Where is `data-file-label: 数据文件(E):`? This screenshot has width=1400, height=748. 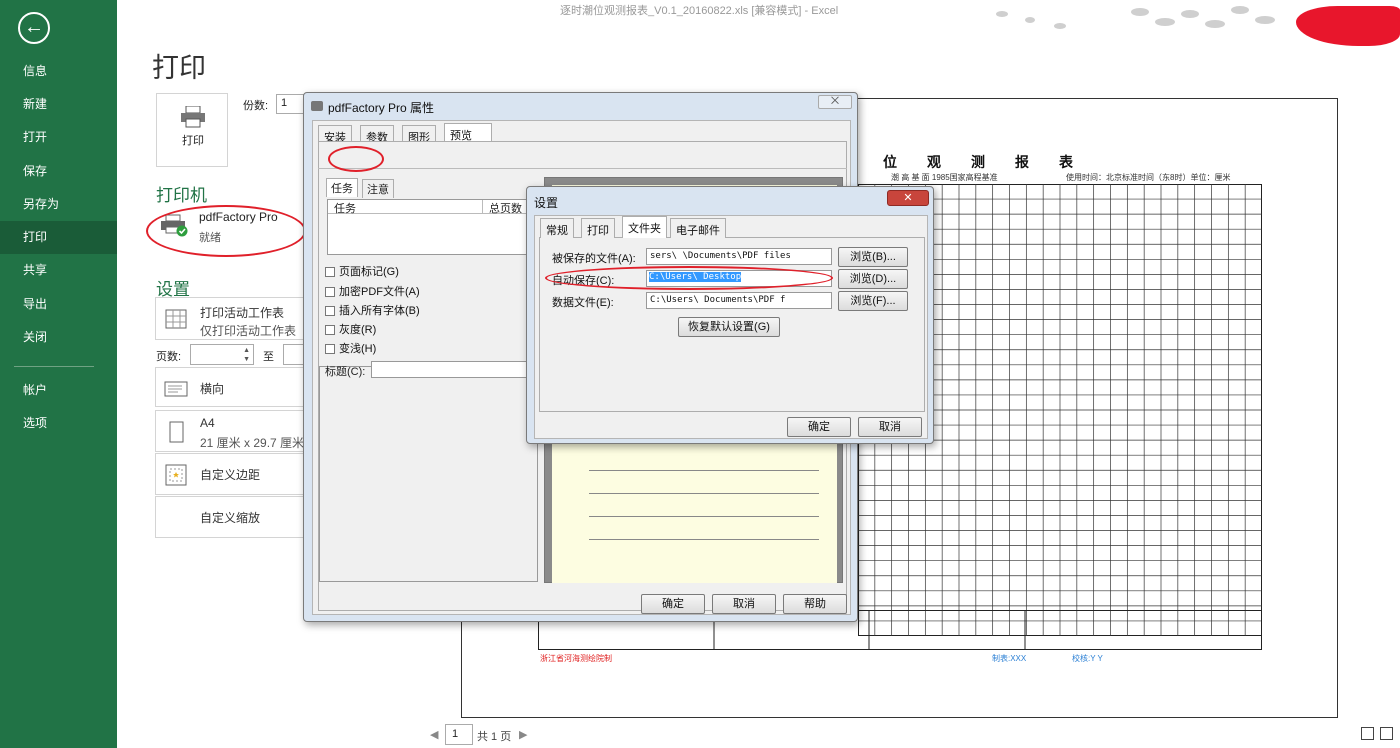 data-file-label: 数据文件(E): is located at coordinates (583, 303).